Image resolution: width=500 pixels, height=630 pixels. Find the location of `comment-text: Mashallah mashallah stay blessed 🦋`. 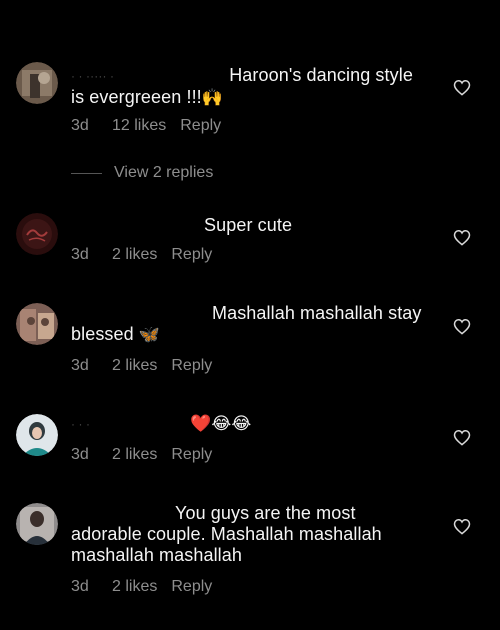

comment-text: Mashallah mashallah stay blessed 🦋 is located at coordinates (251, 324).